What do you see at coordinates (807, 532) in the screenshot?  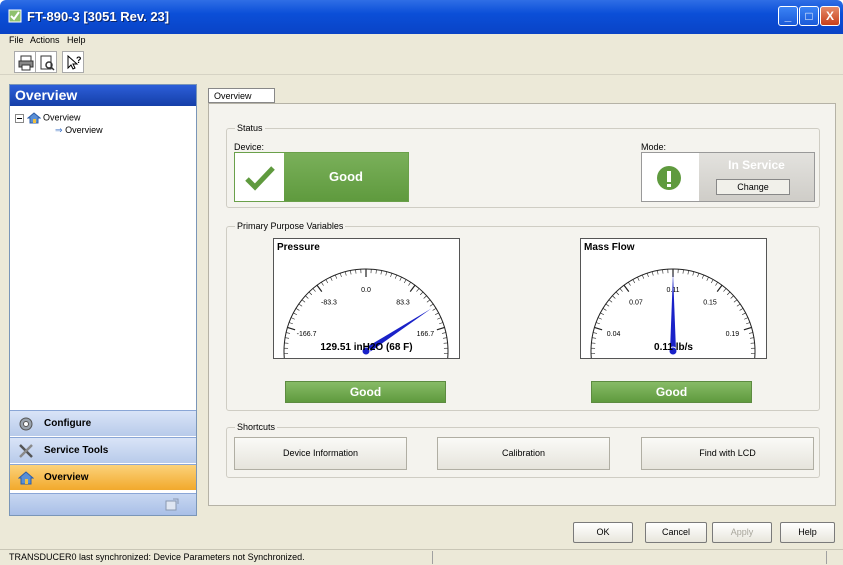 I see `help-button: Help` at bounding box center [807, 532].